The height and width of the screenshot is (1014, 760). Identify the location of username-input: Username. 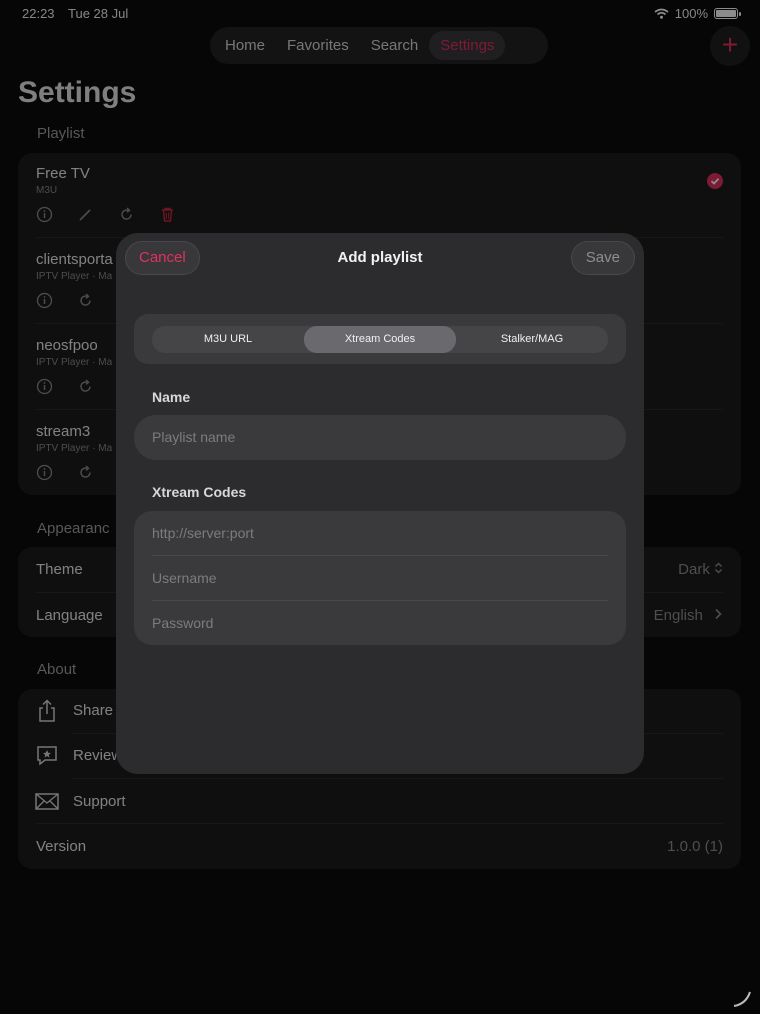
(184, 578).